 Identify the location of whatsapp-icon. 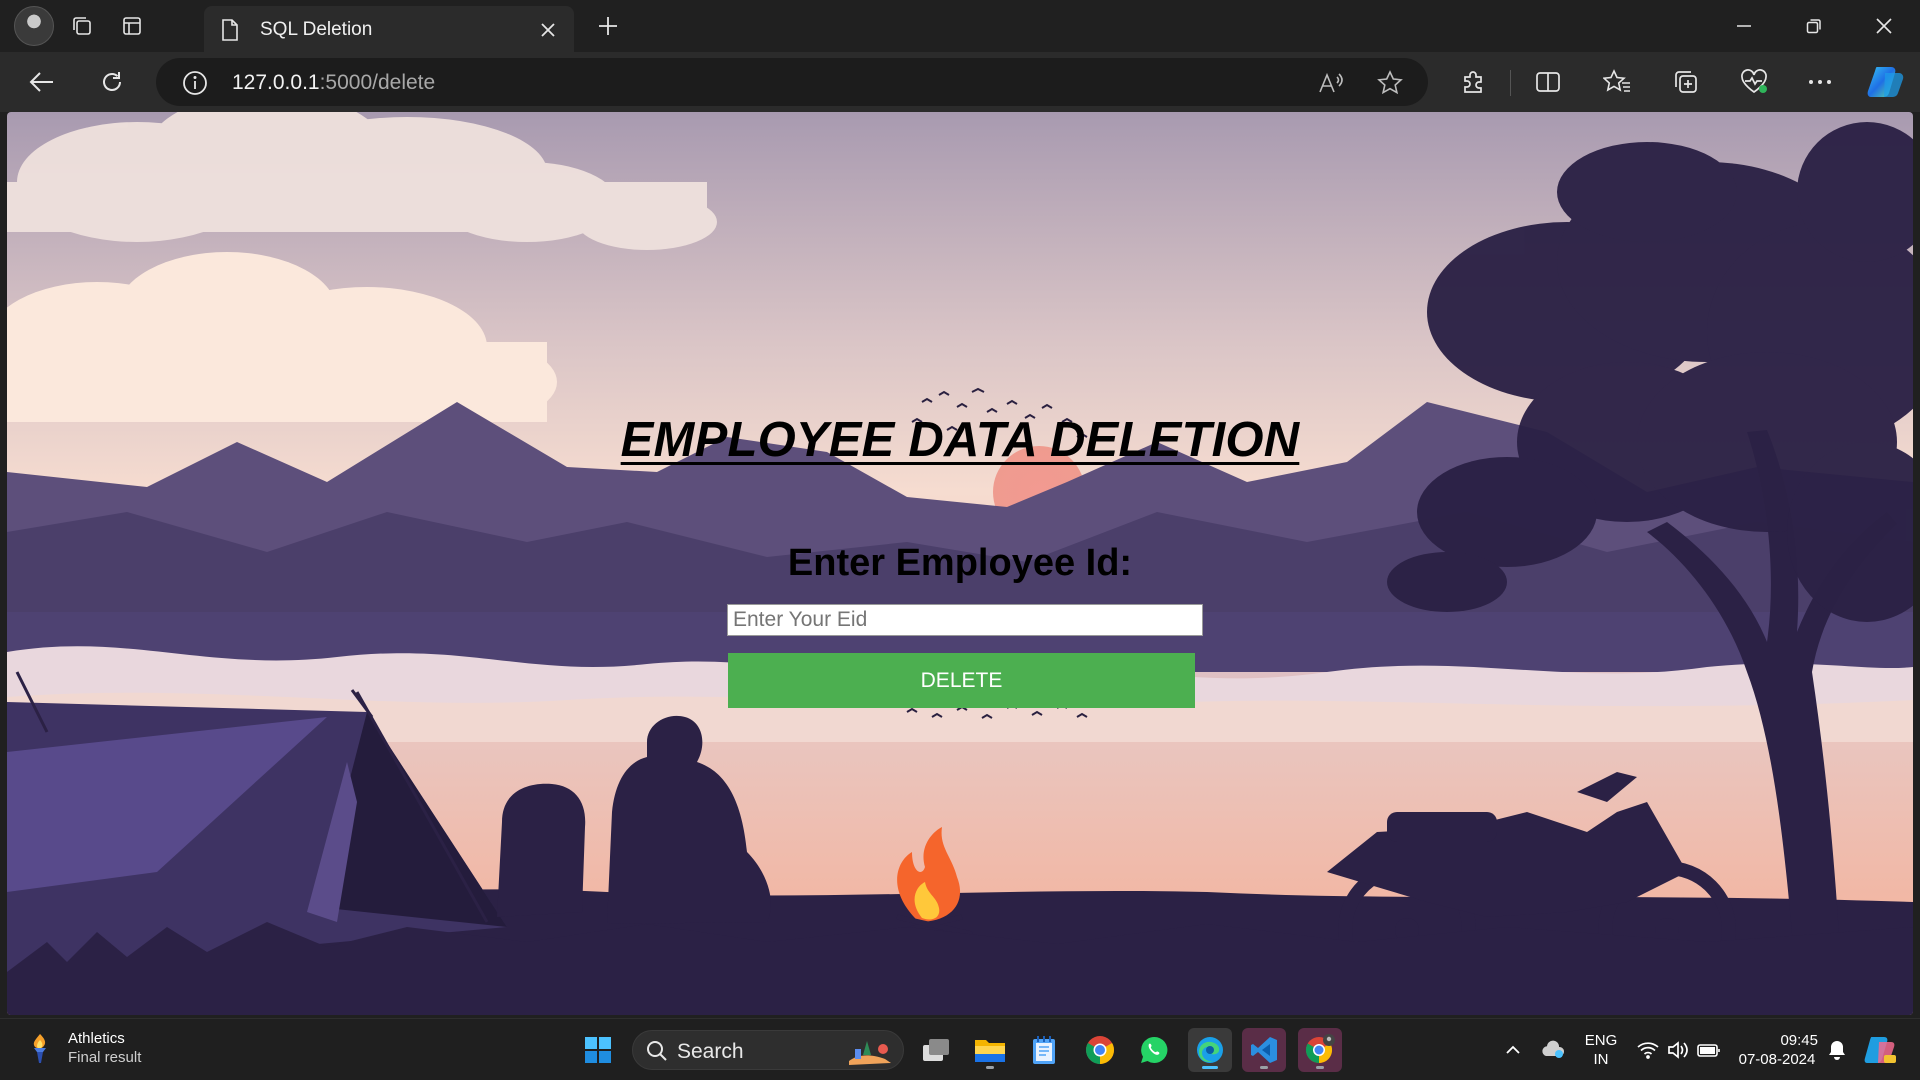
(1154, 1050).